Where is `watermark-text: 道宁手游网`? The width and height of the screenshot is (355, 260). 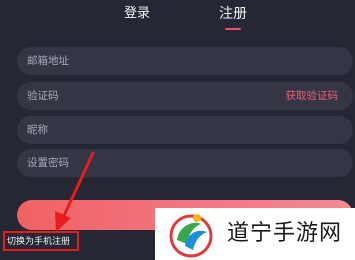 watermark-text: 道宁手游网 is located at coordinates (285, 233).